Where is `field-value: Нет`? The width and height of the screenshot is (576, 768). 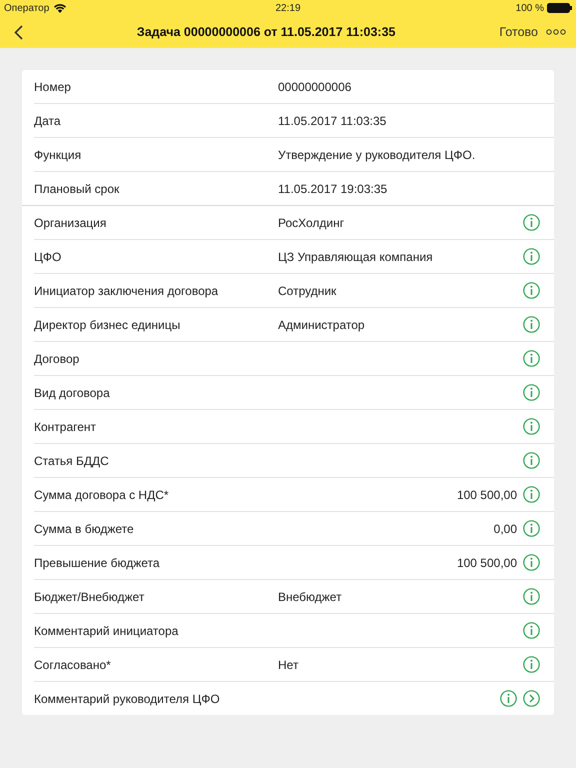 field-value: Нет is located at coordinates (289, 665).